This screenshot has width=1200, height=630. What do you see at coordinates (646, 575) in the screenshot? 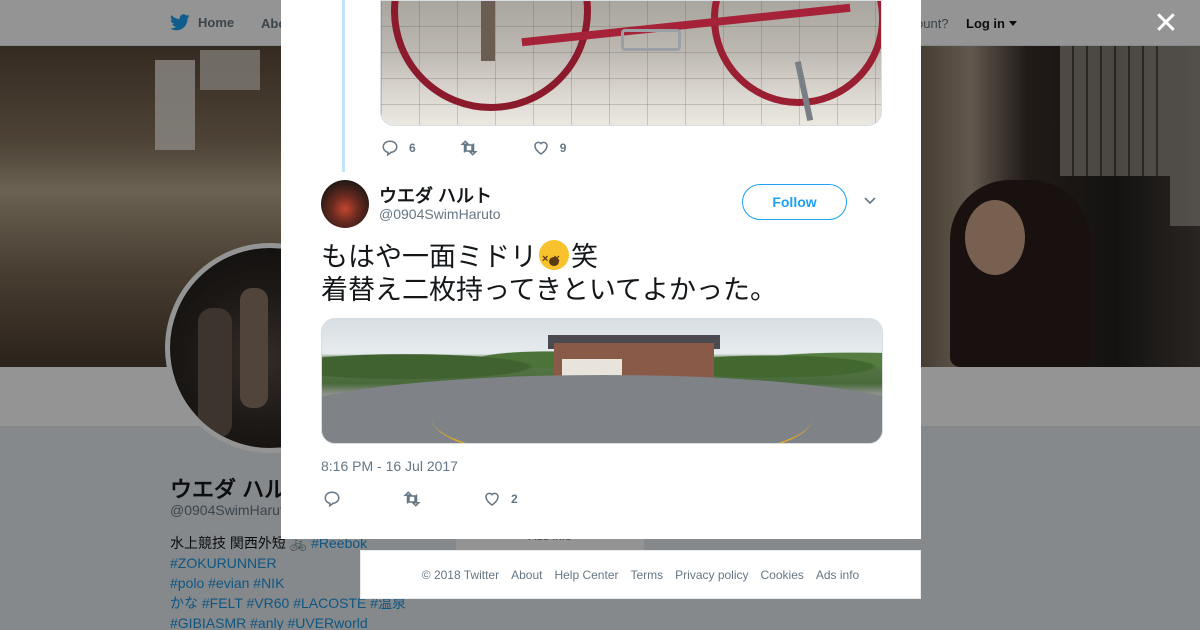
I see `footer-terms-link: Terms` at bounding box center [646, 575].